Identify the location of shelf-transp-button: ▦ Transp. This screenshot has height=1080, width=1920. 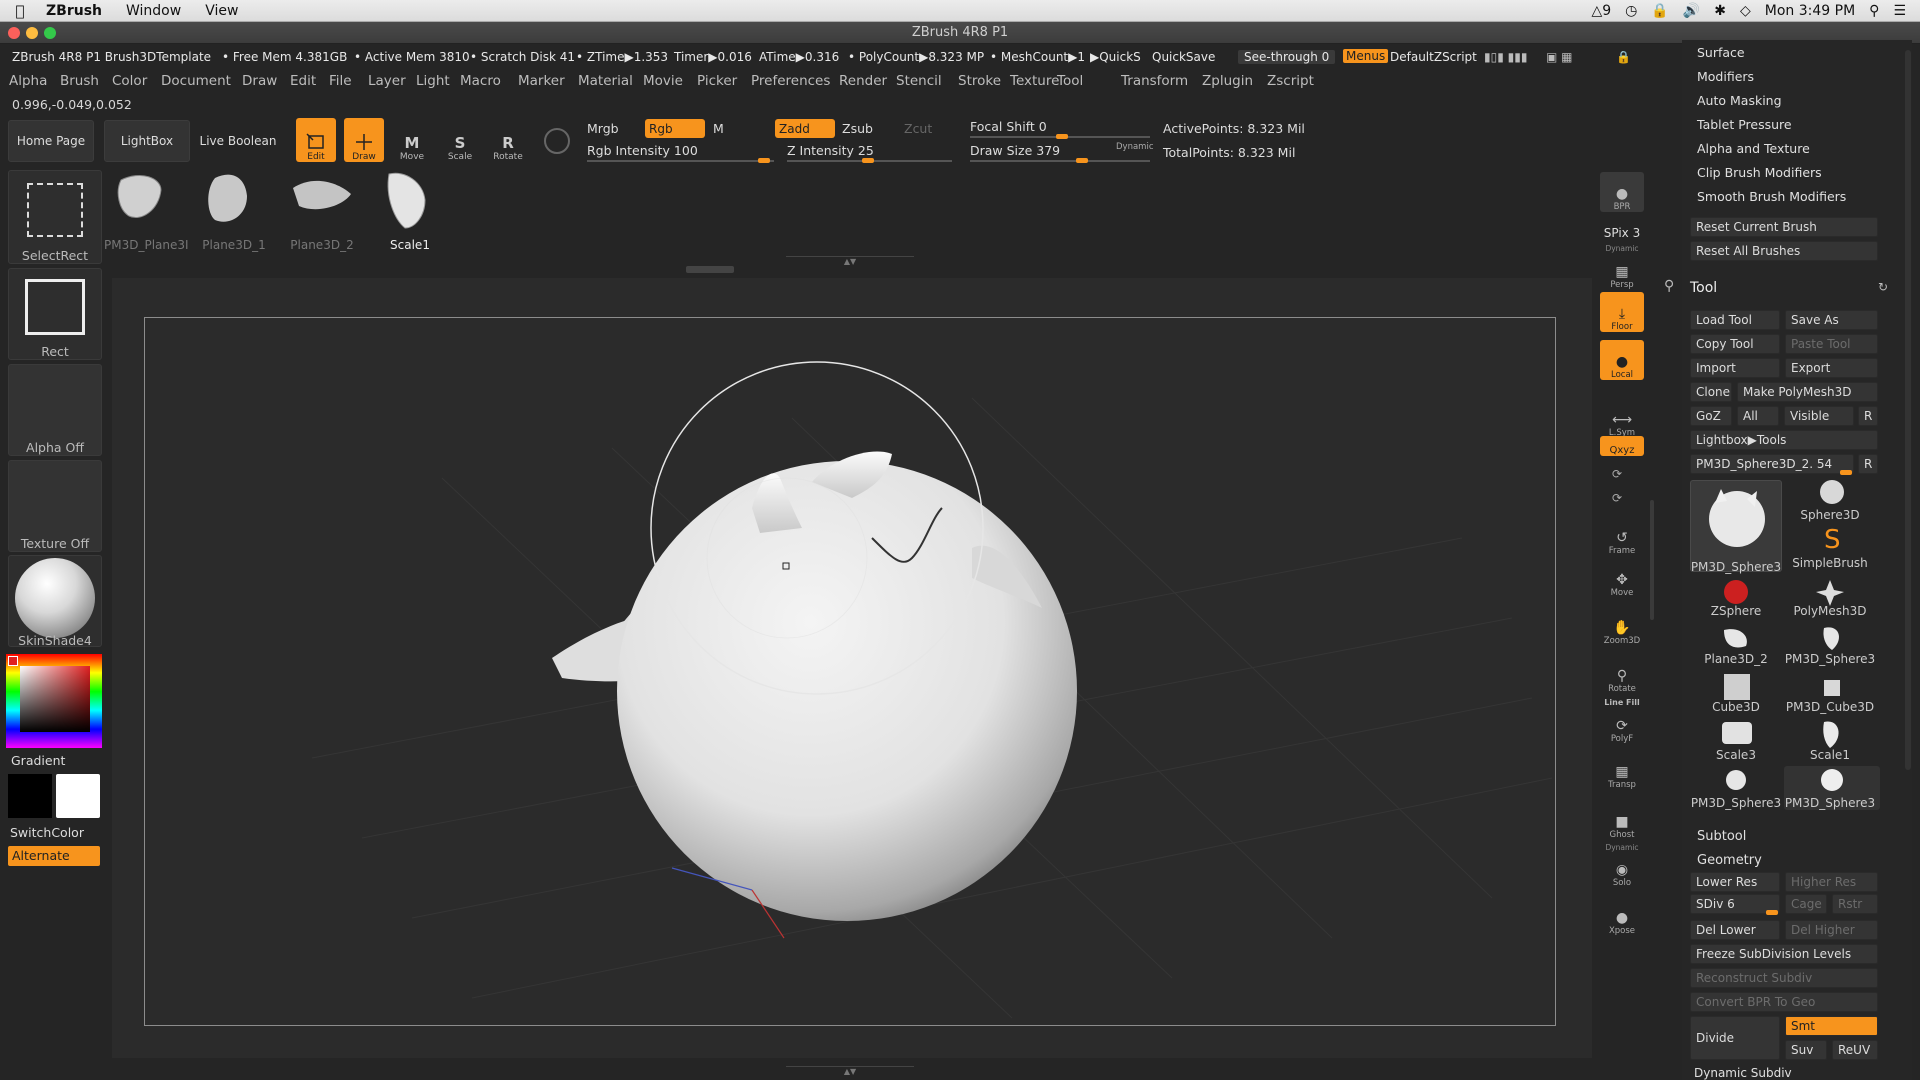
(1622, 770).